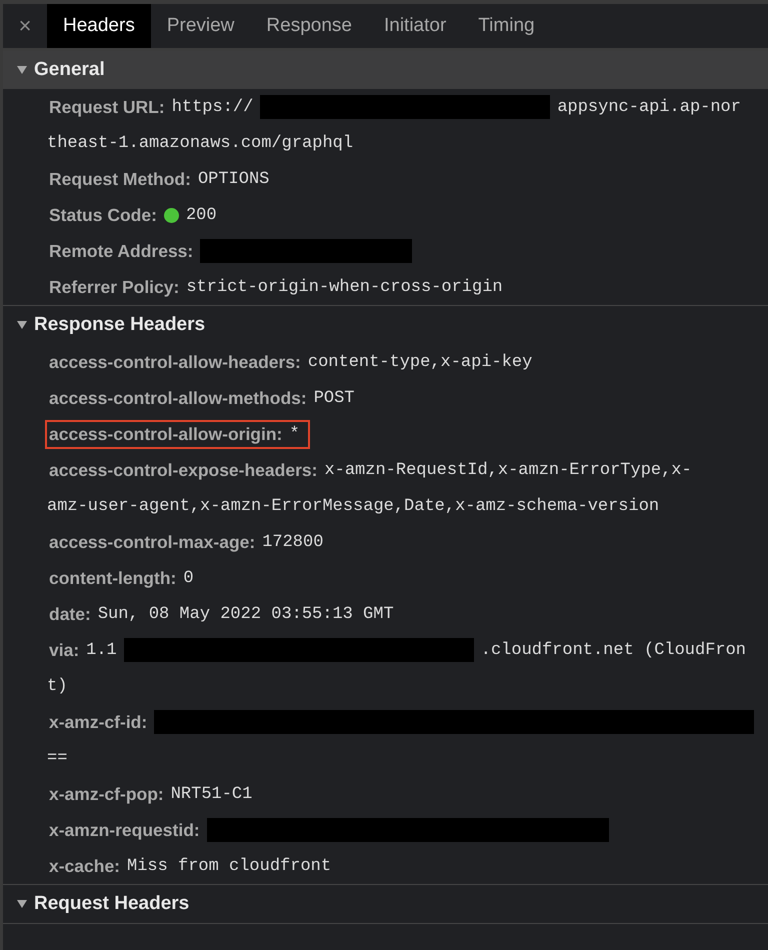 The width and height of the screenshot is (768, 950). What do you see at coordinates (84, 866) in the screenshot?
I see `header-name: x-cache:` at bounding box center [84, 866].